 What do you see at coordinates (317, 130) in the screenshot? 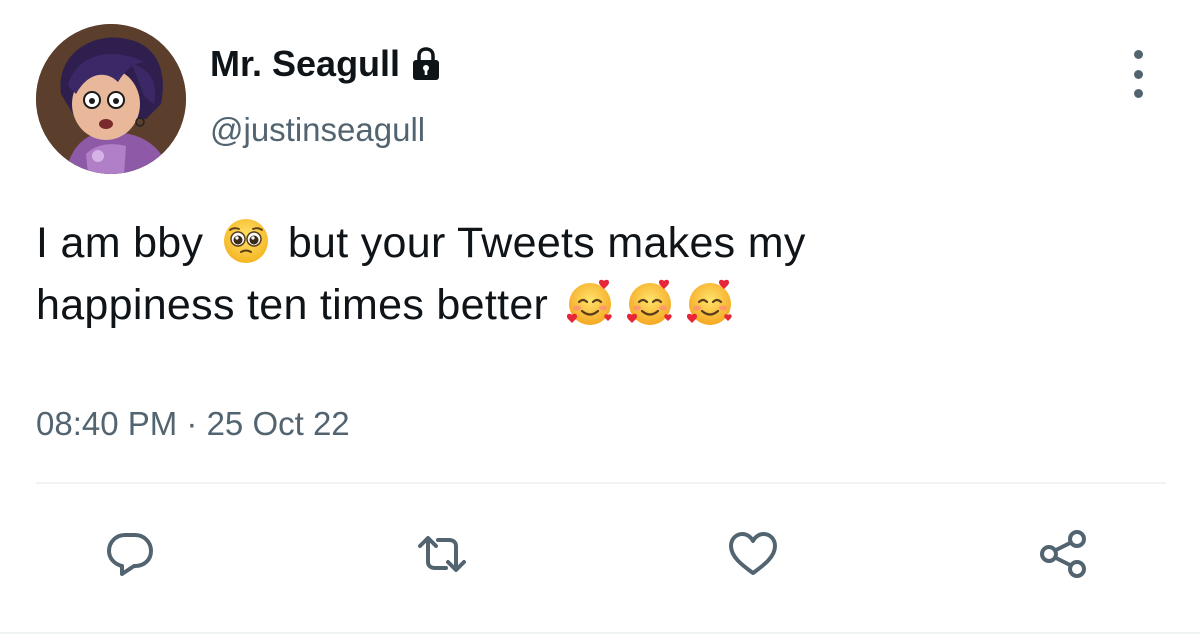
I see `user-handle: @justinseagull` at bounding box center [317, 130].